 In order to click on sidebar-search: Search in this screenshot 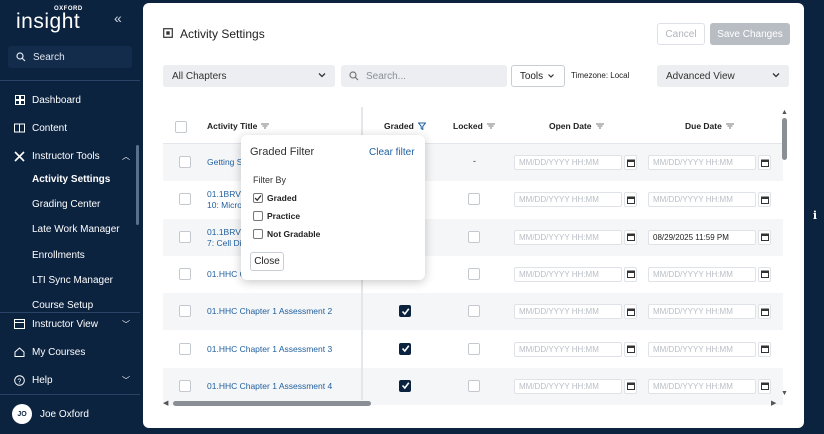, I will do `click(70, 57)`.